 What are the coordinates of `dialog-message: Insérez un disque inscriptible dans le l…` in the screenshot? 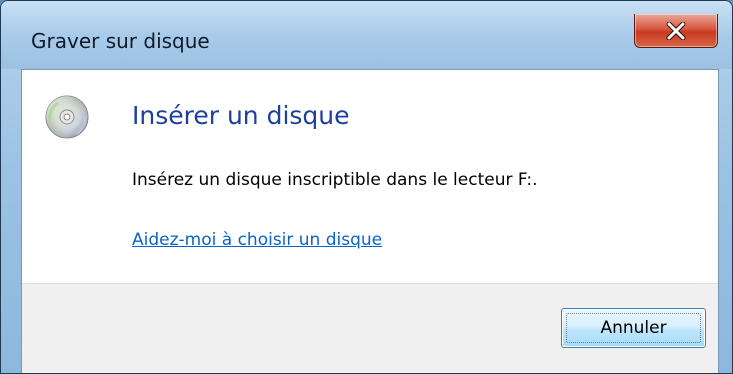 It's located at (335, 180).